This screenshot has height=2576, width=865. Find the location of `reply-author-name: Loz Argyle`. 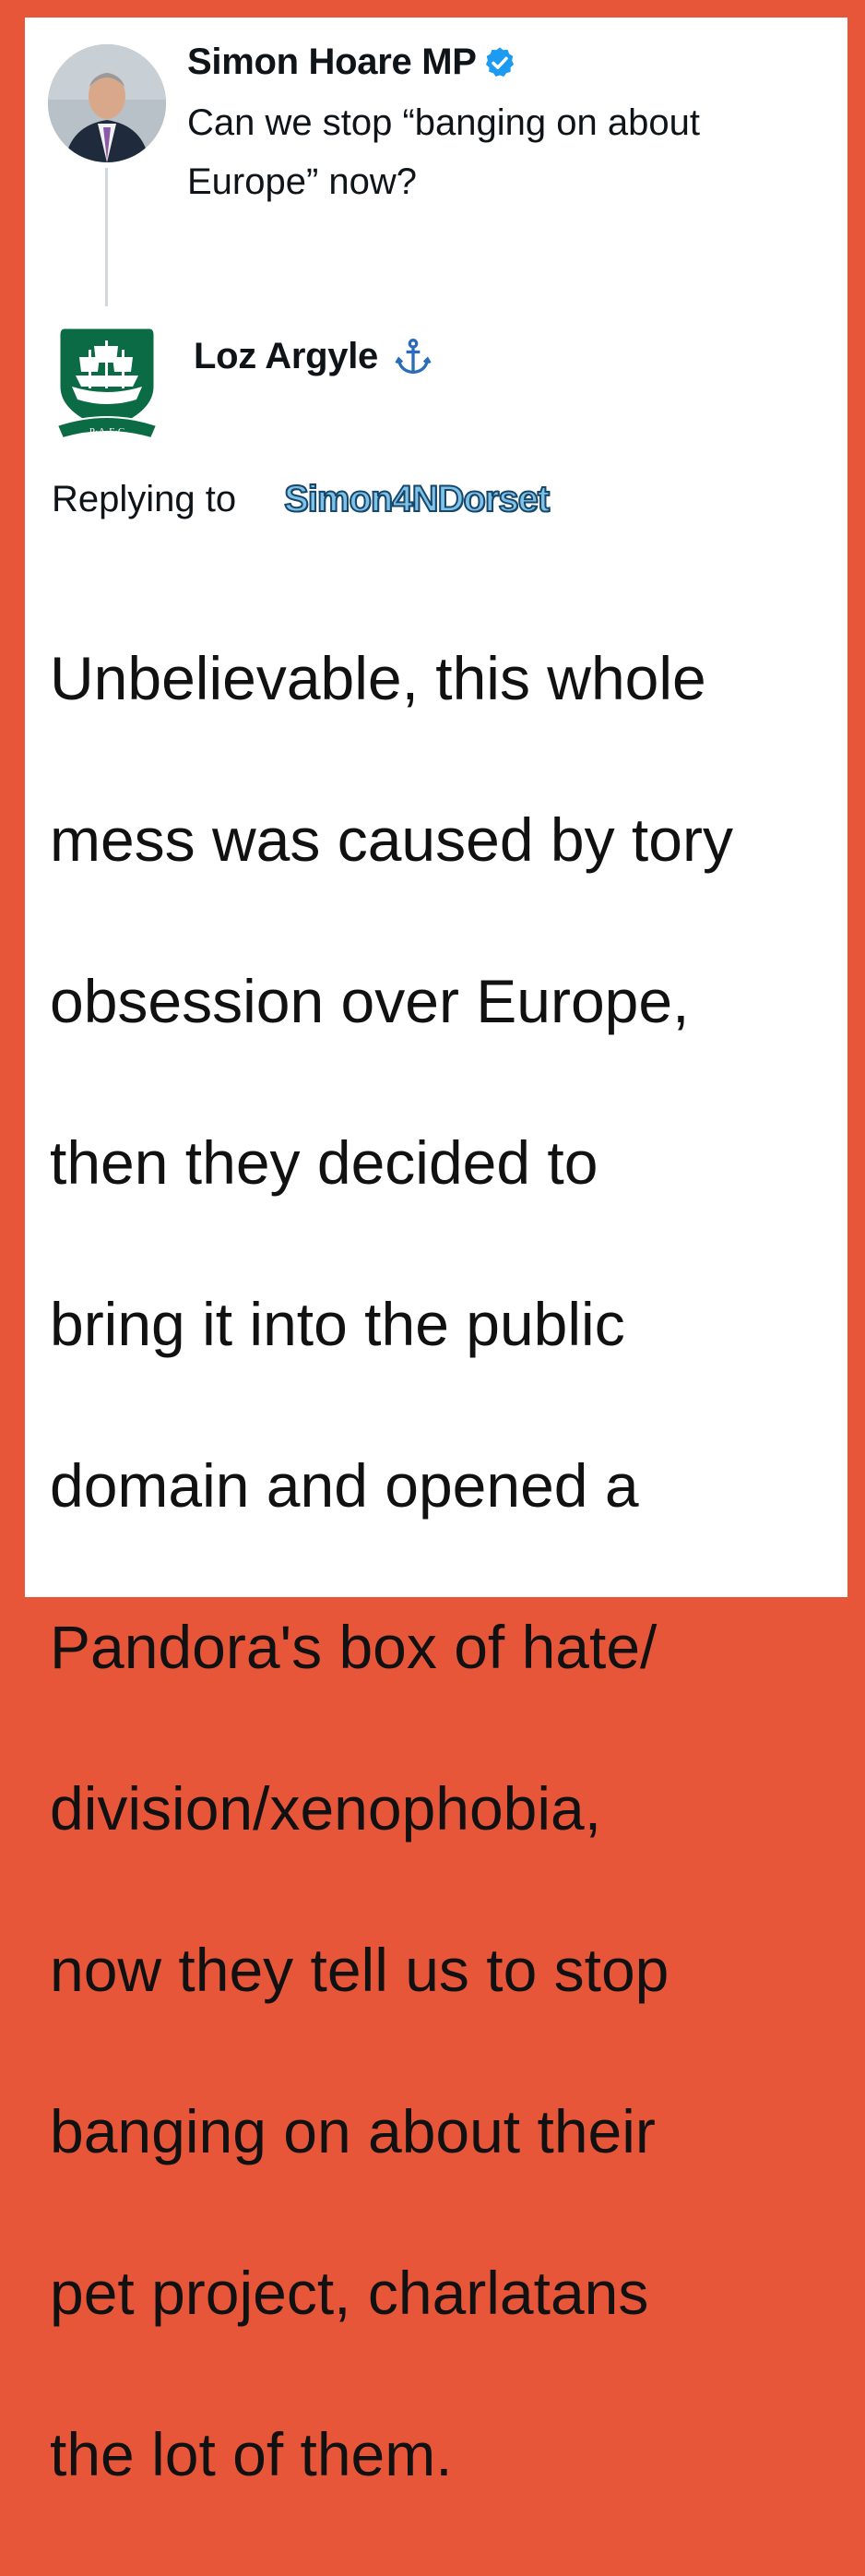

reply-author-name: Loz Argyle is located at coordinates (286, 357).